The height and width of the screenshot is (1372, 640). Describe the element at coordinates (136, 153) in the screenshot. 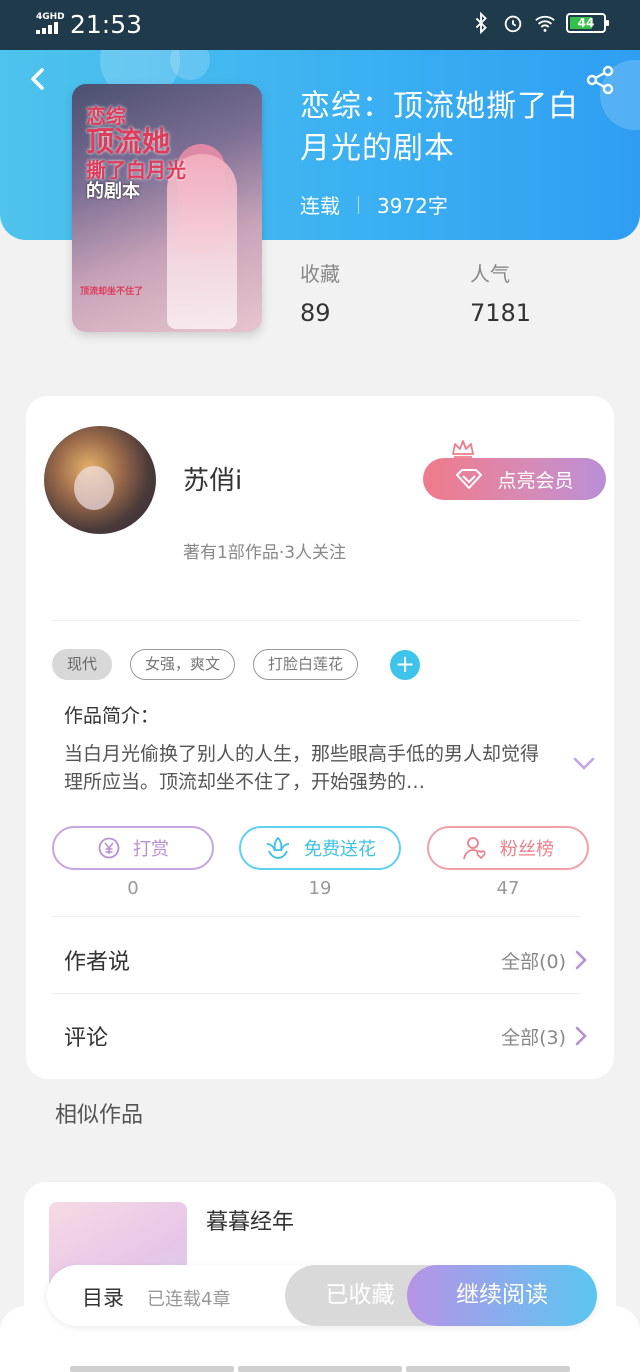

I see `cover-title: 恋综 顶流她 撕了白月光 的剧本` at that location.